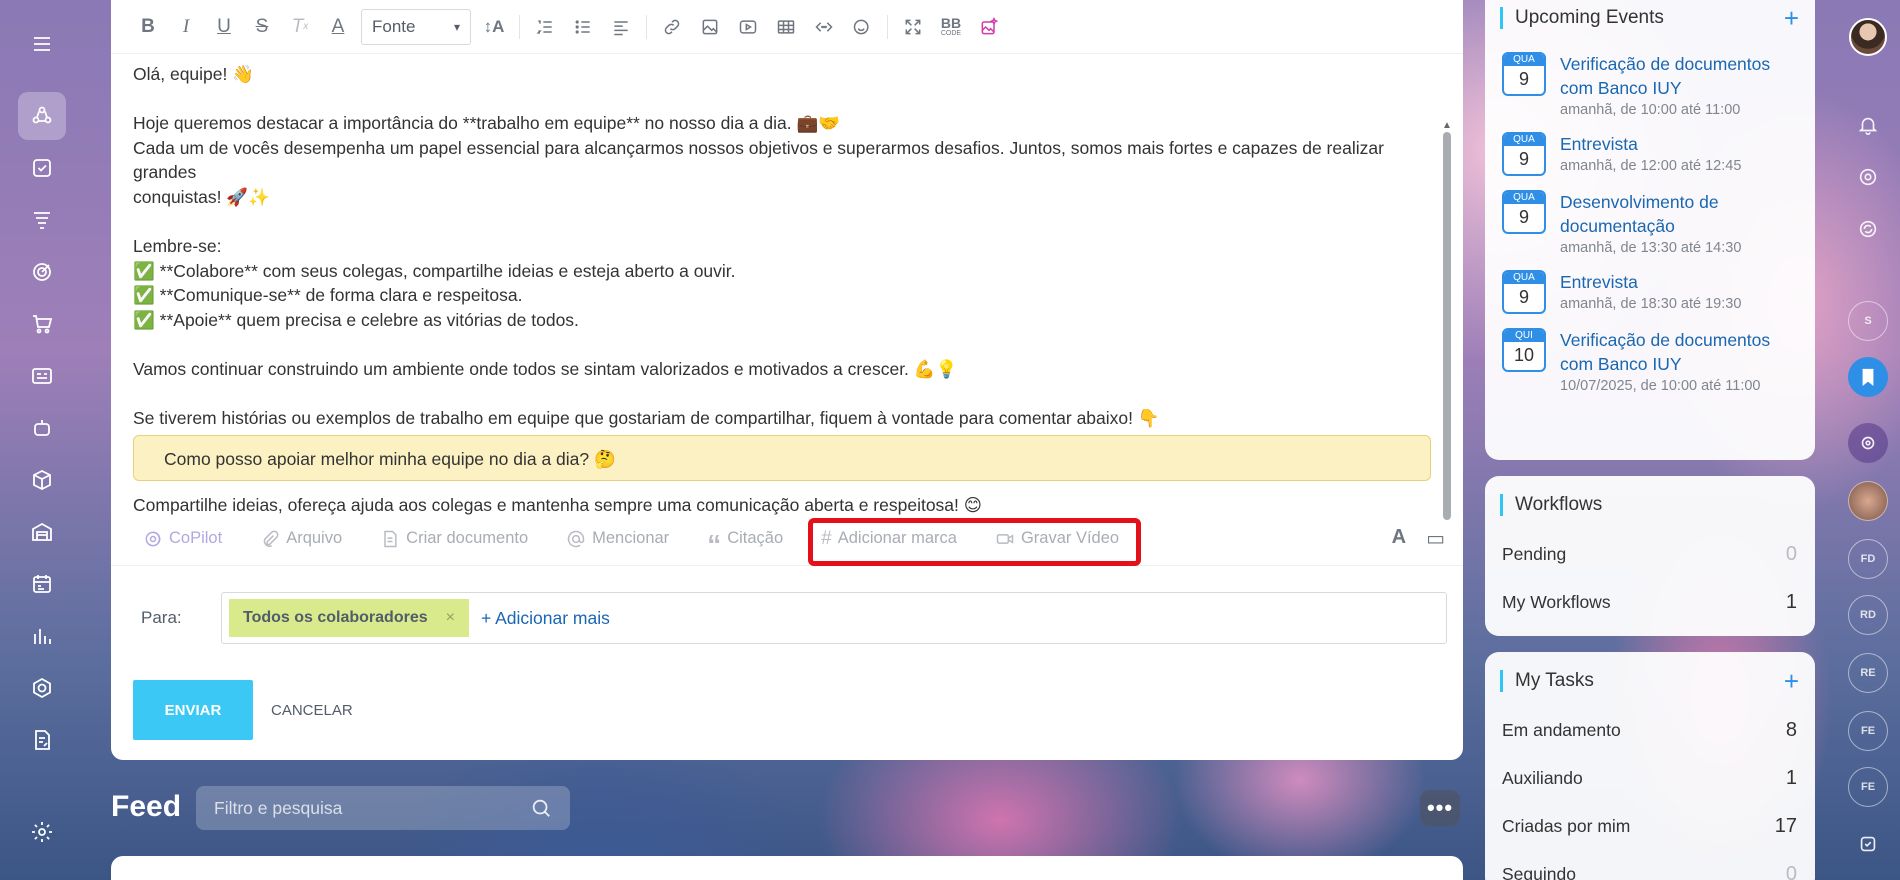  I want to click on event-text: Entrevista amanhã, de 12:00 até 12:45, so click(1650, 154).